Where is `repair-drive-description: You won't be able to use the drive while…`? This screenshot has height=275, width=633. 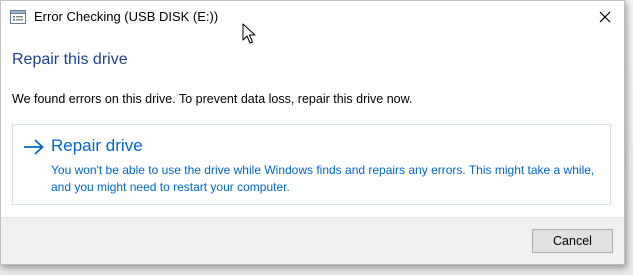
repair-drive-description: You won't be able to use the drive while… is located at coordinates (323, 178).